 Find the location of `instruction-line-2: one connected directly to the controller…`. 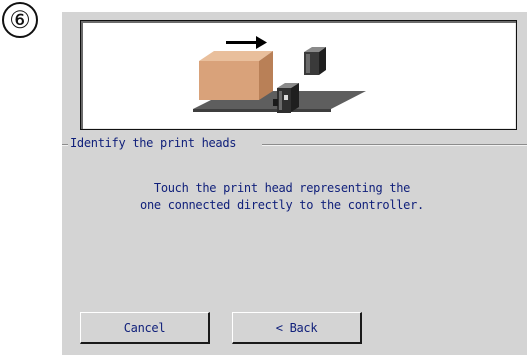

instruction-line-2: one connected directly to the controller… is located at coordinates (282, 205).